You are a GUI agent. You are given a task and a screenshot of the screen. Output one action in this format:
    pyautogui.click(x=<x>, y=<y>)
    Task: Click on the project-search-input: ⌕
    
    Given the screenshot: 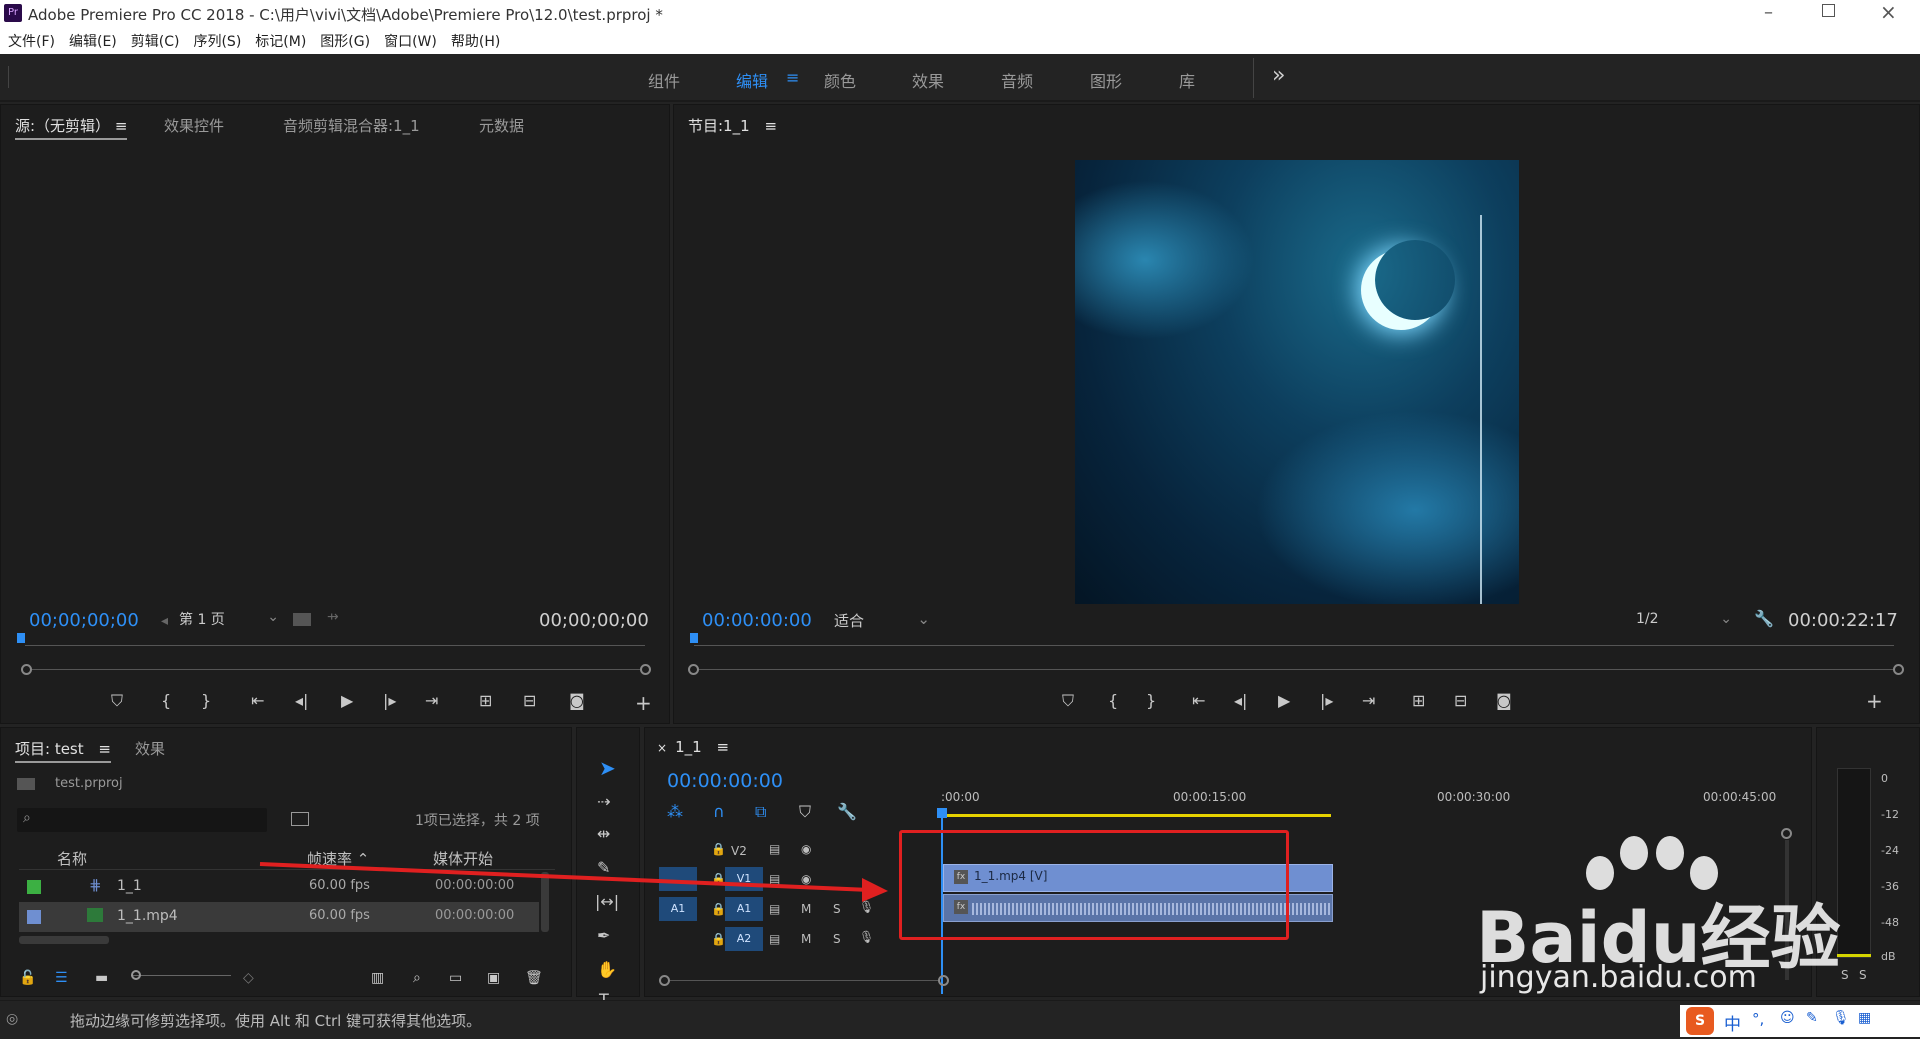 What is the action you would take?
    pyautogui.click(x=142, y=820)
    